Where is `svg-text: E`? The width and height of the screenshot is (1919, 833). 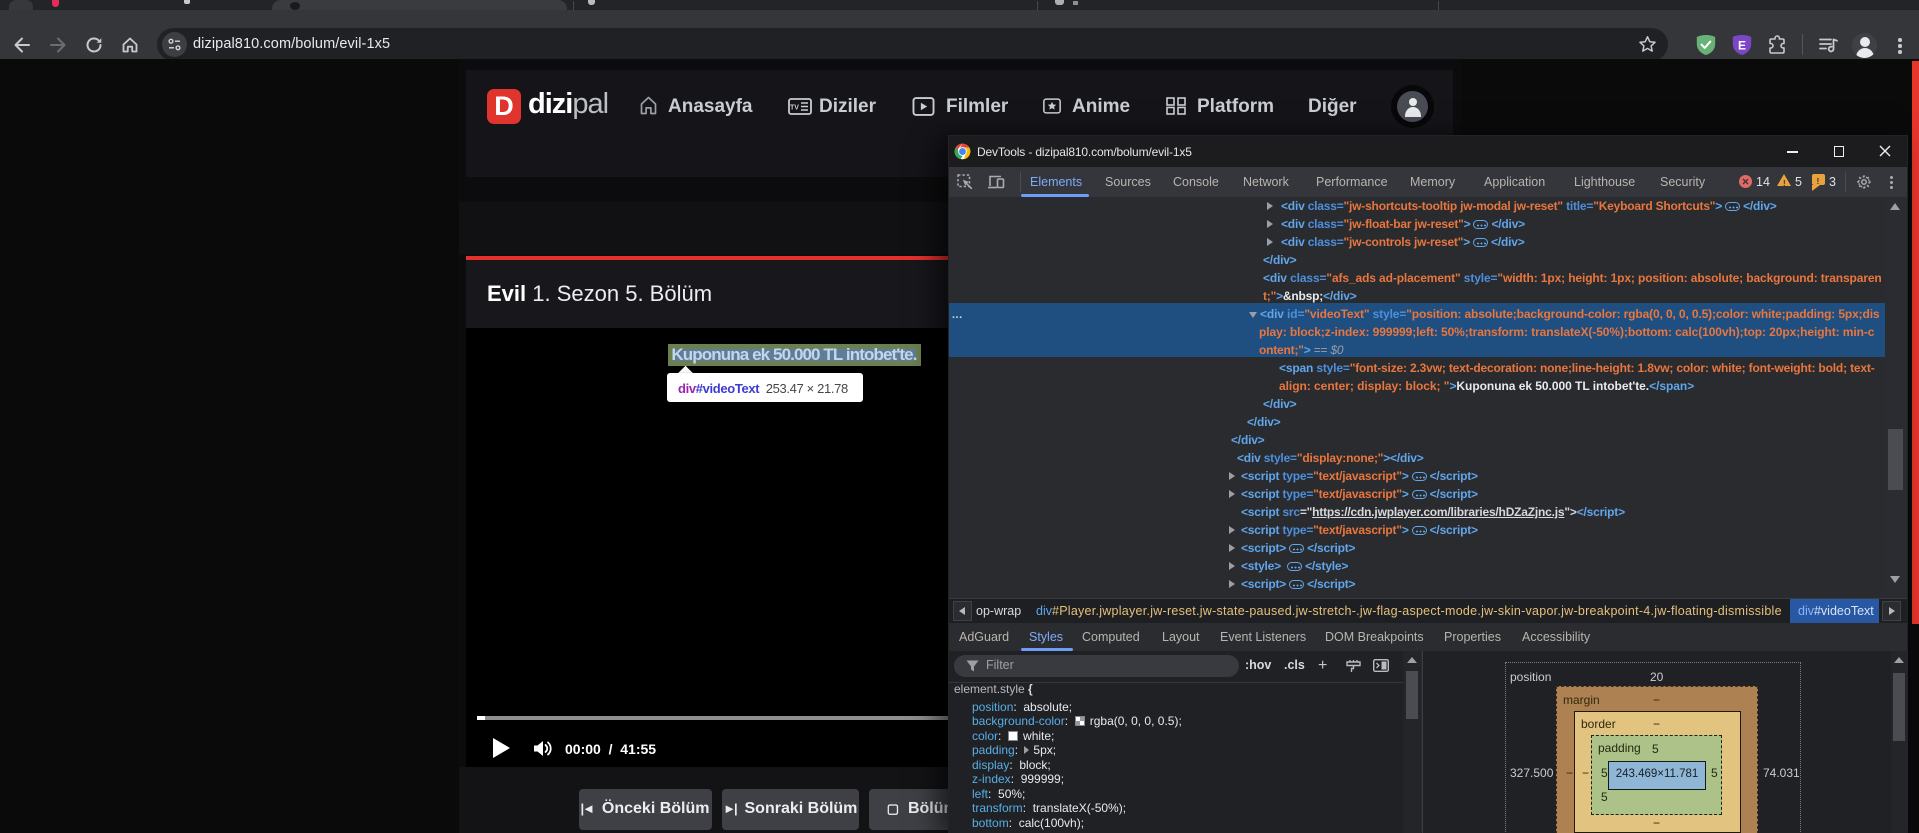 svg-text: E is located at coordinates (1742, 46).